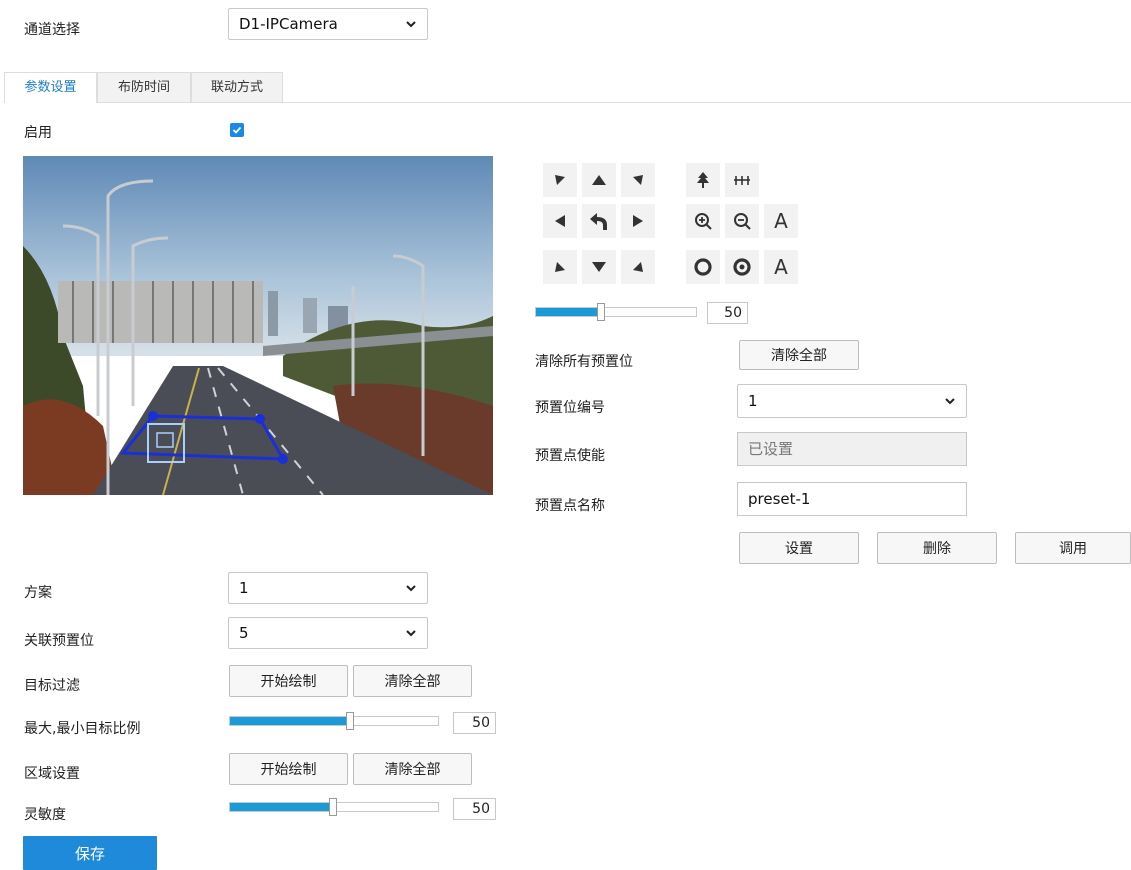 This screenshot has height=870, width=1131. I want to click on linked-preset-select: 5, so click(328, 633).